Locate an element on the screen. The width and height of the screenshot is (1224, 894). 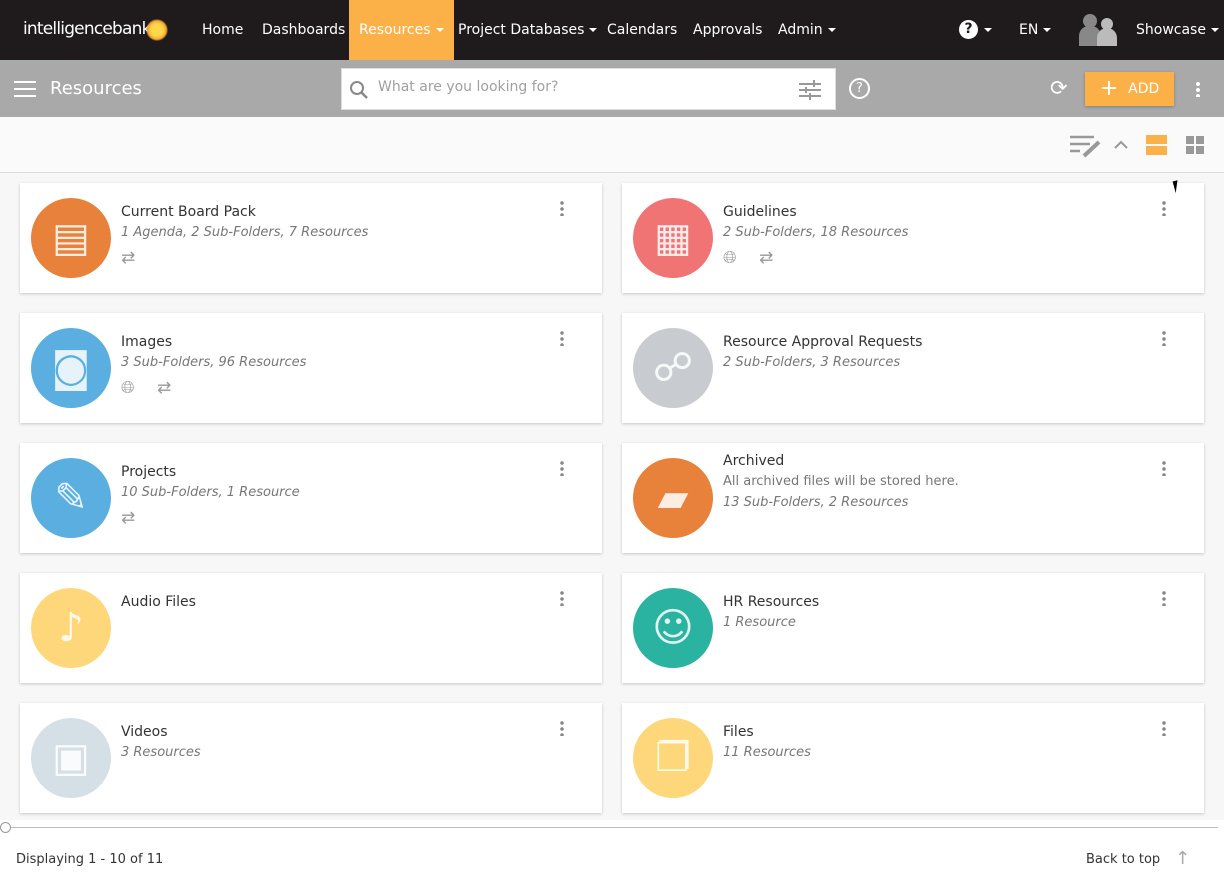
view-options-bar is located at coordinates (612, 145).